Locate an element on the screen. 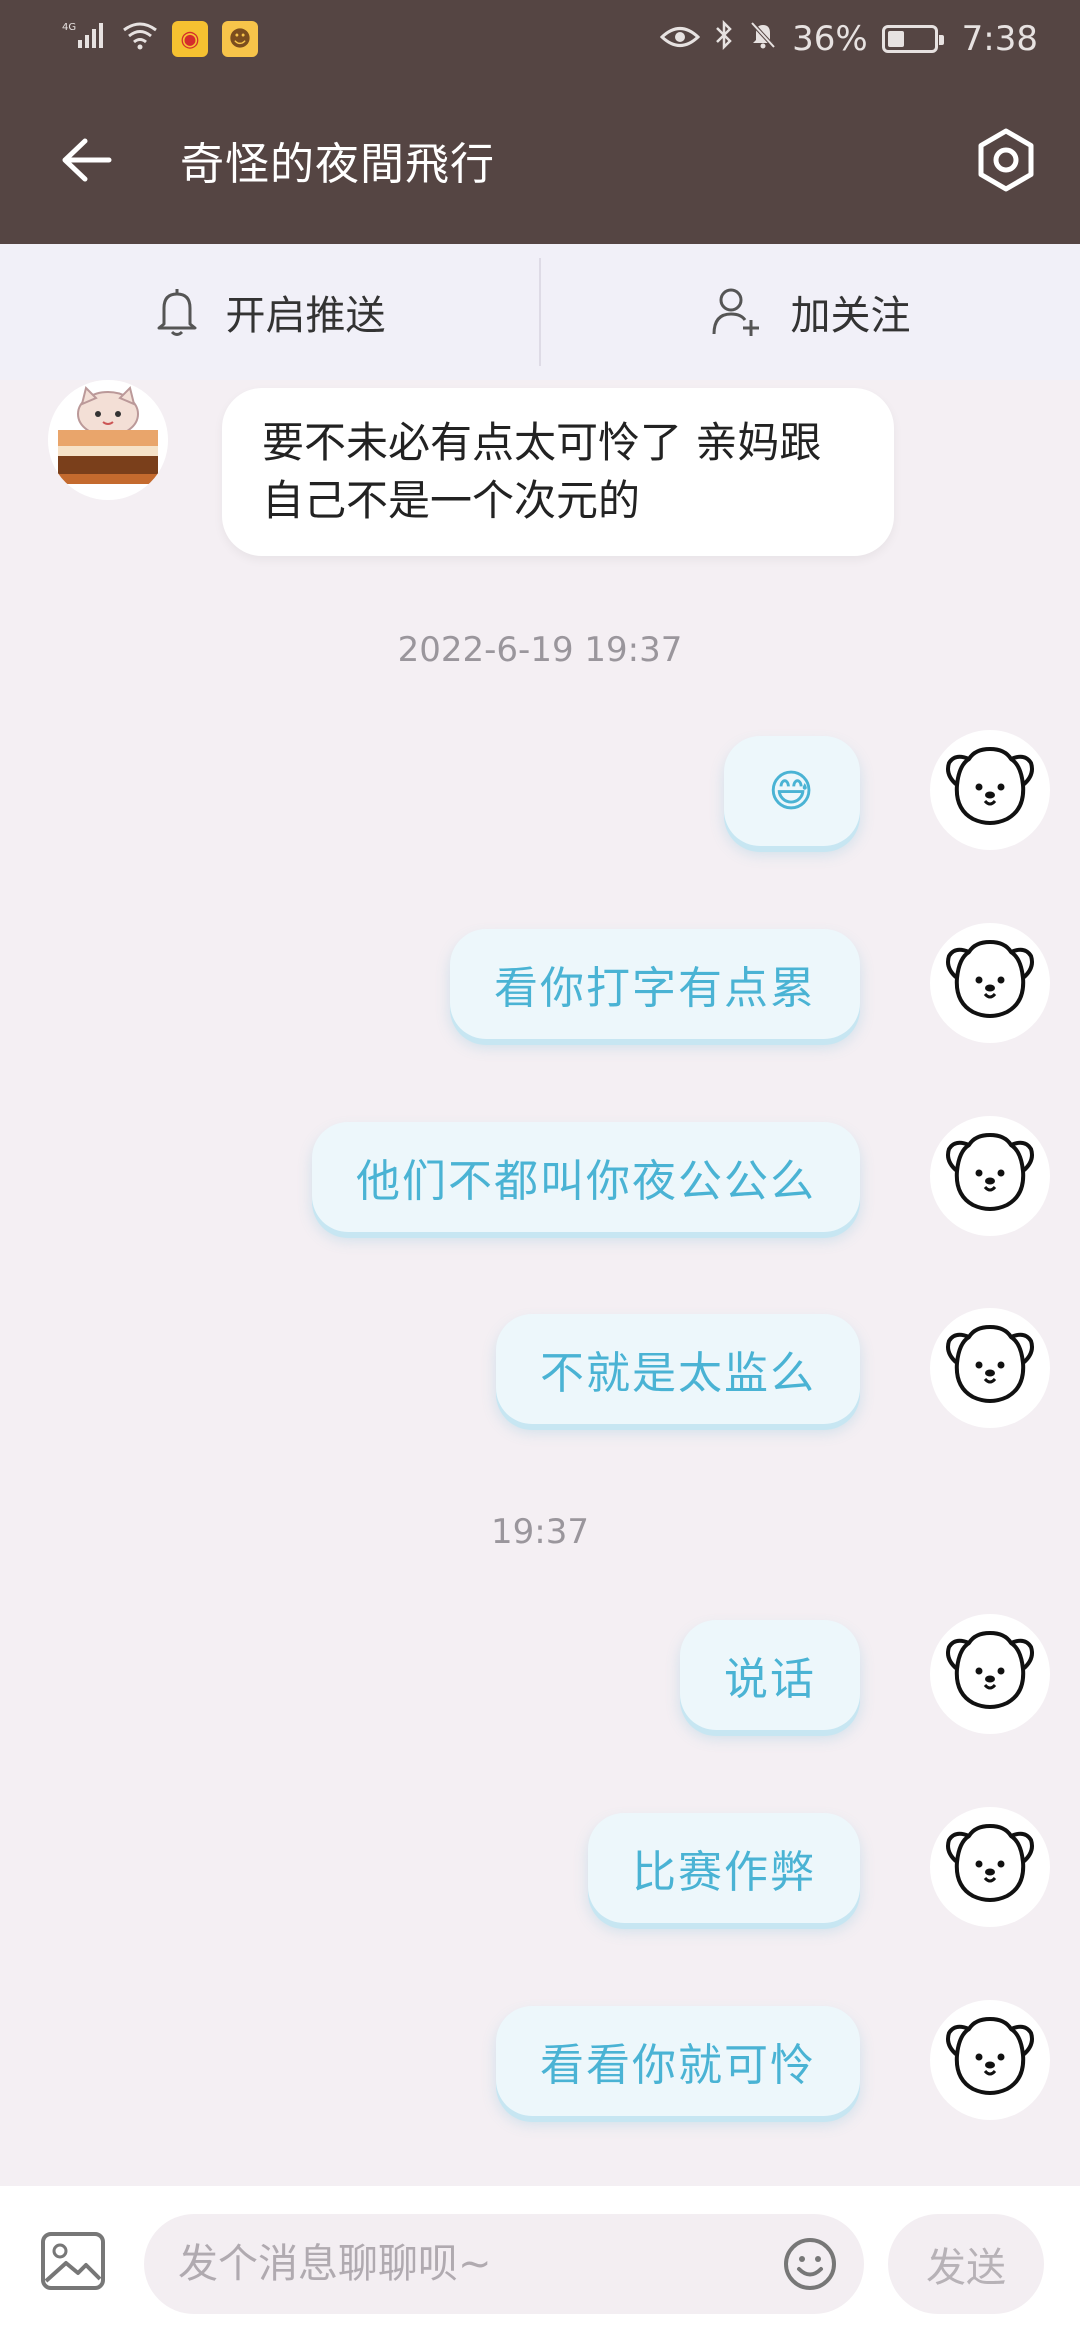 The height and width of the screenshot is (2340, 1080). outgoing-message-bubble: 看你打字有点累 is located at coordinates (655, 984).